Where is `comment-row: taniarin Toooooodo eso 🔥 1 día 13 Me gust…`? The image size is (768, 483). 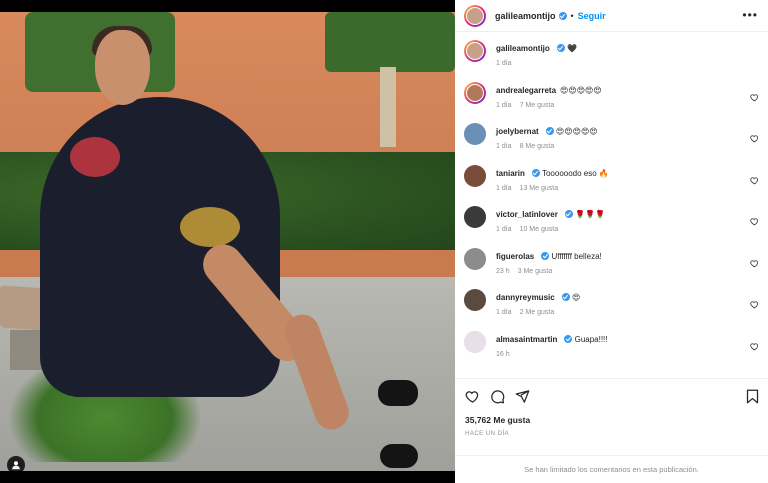 comment-row: taniarin Toooooodo eso 🔥 1 día 13 Me gust… is located at coordinates (611, 184).